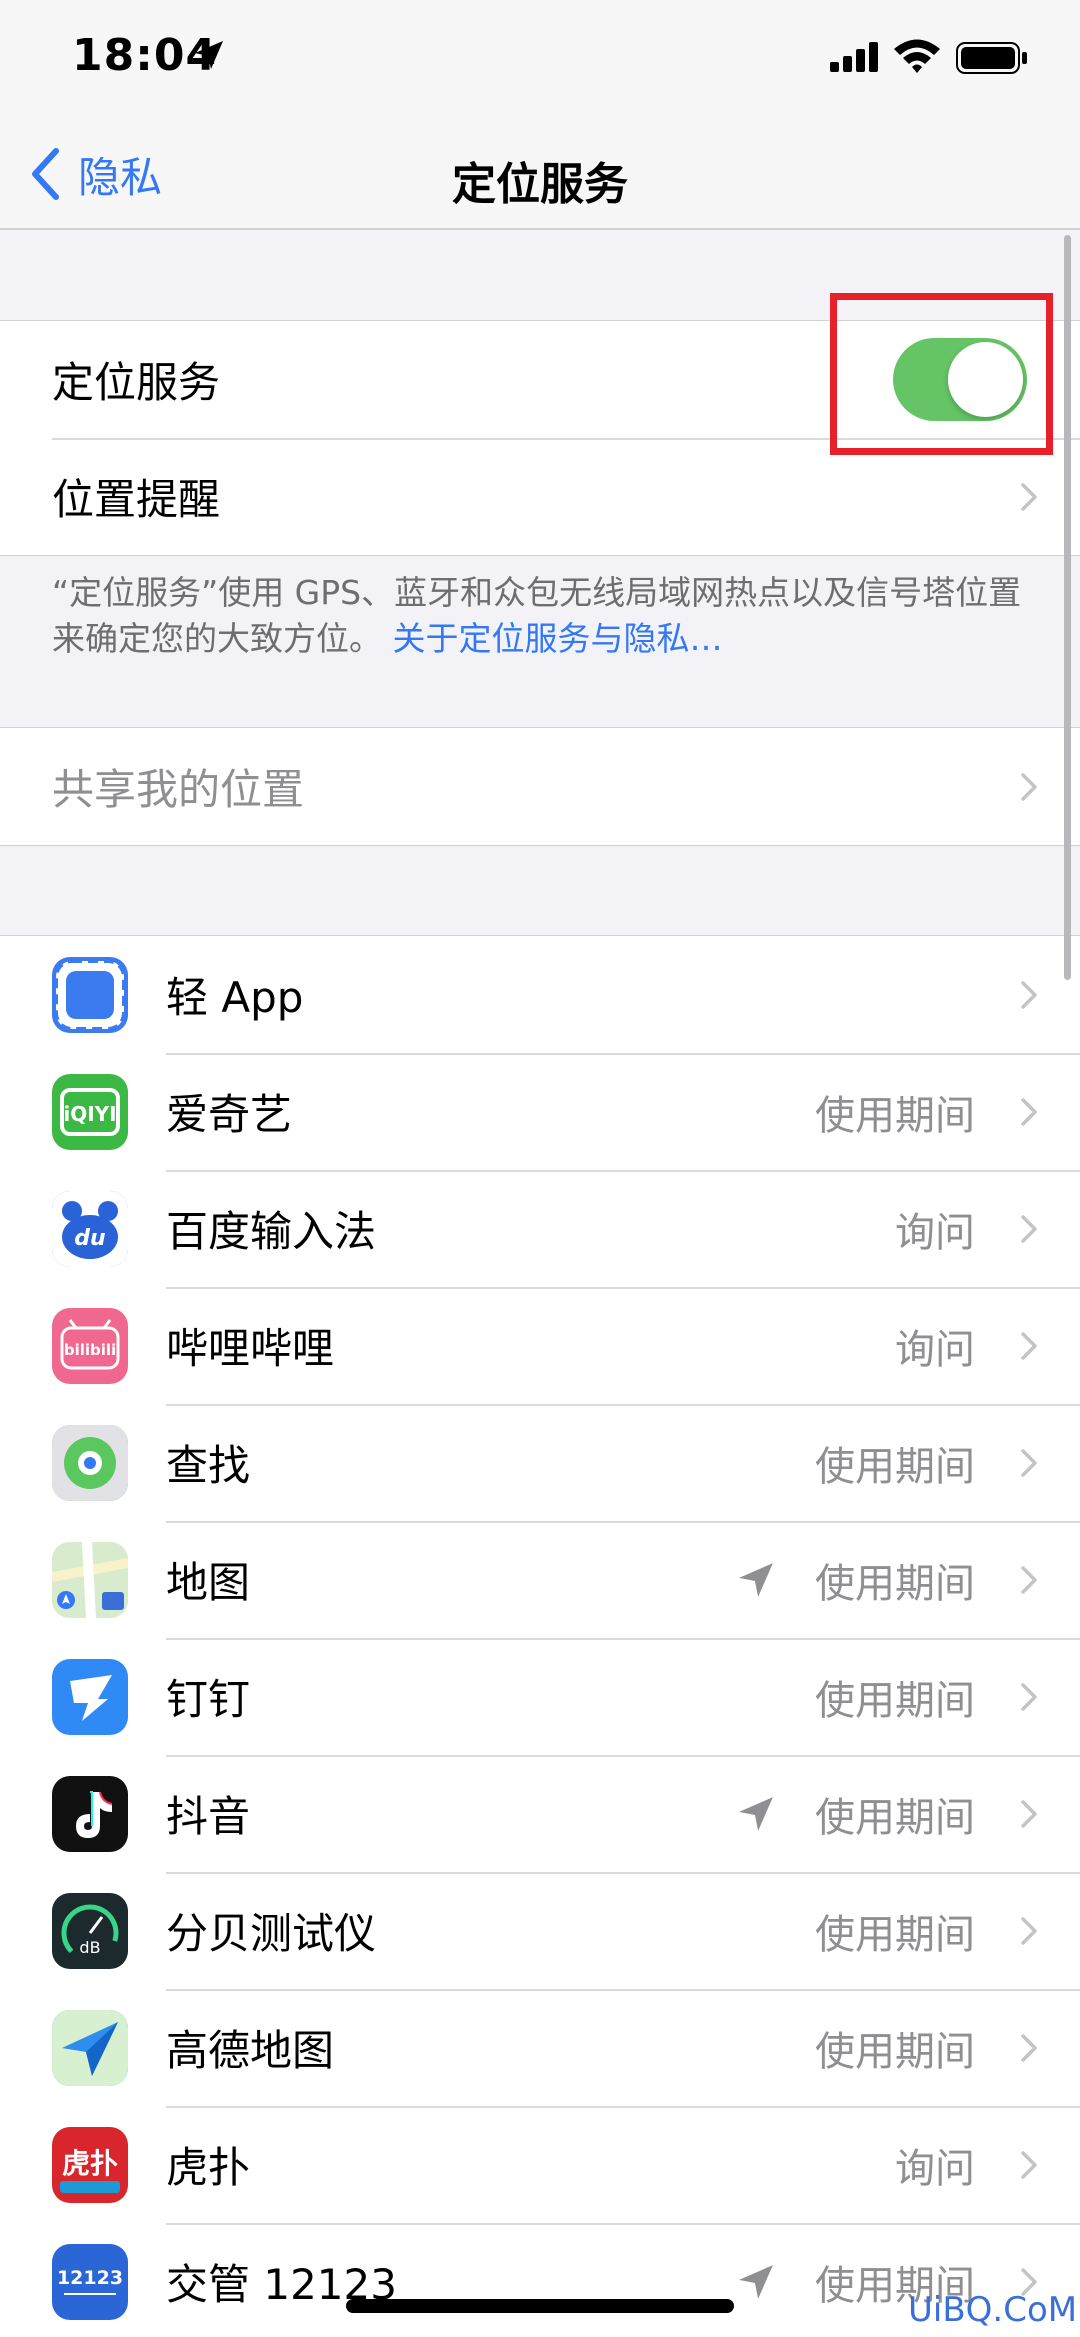  Describe the element at coordinates (540, 1813) in the screenshot. I see `app-row: 抖音 使用期间` at that location.